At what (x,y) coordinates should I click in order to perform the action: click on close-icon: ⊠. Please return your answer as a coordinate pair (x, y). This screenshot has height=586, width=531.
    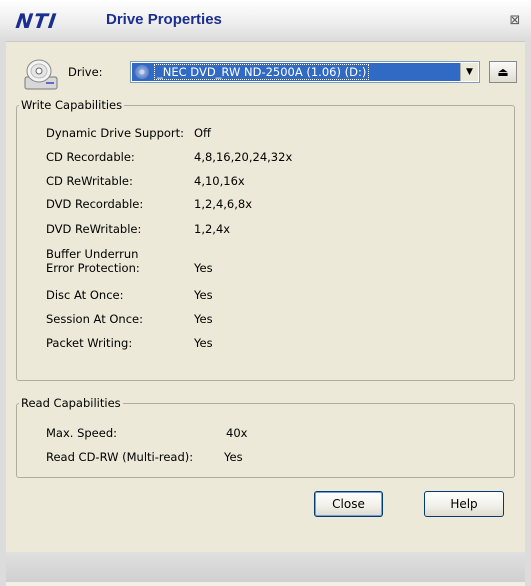
    Looking at the image, I should click on (515, 21).